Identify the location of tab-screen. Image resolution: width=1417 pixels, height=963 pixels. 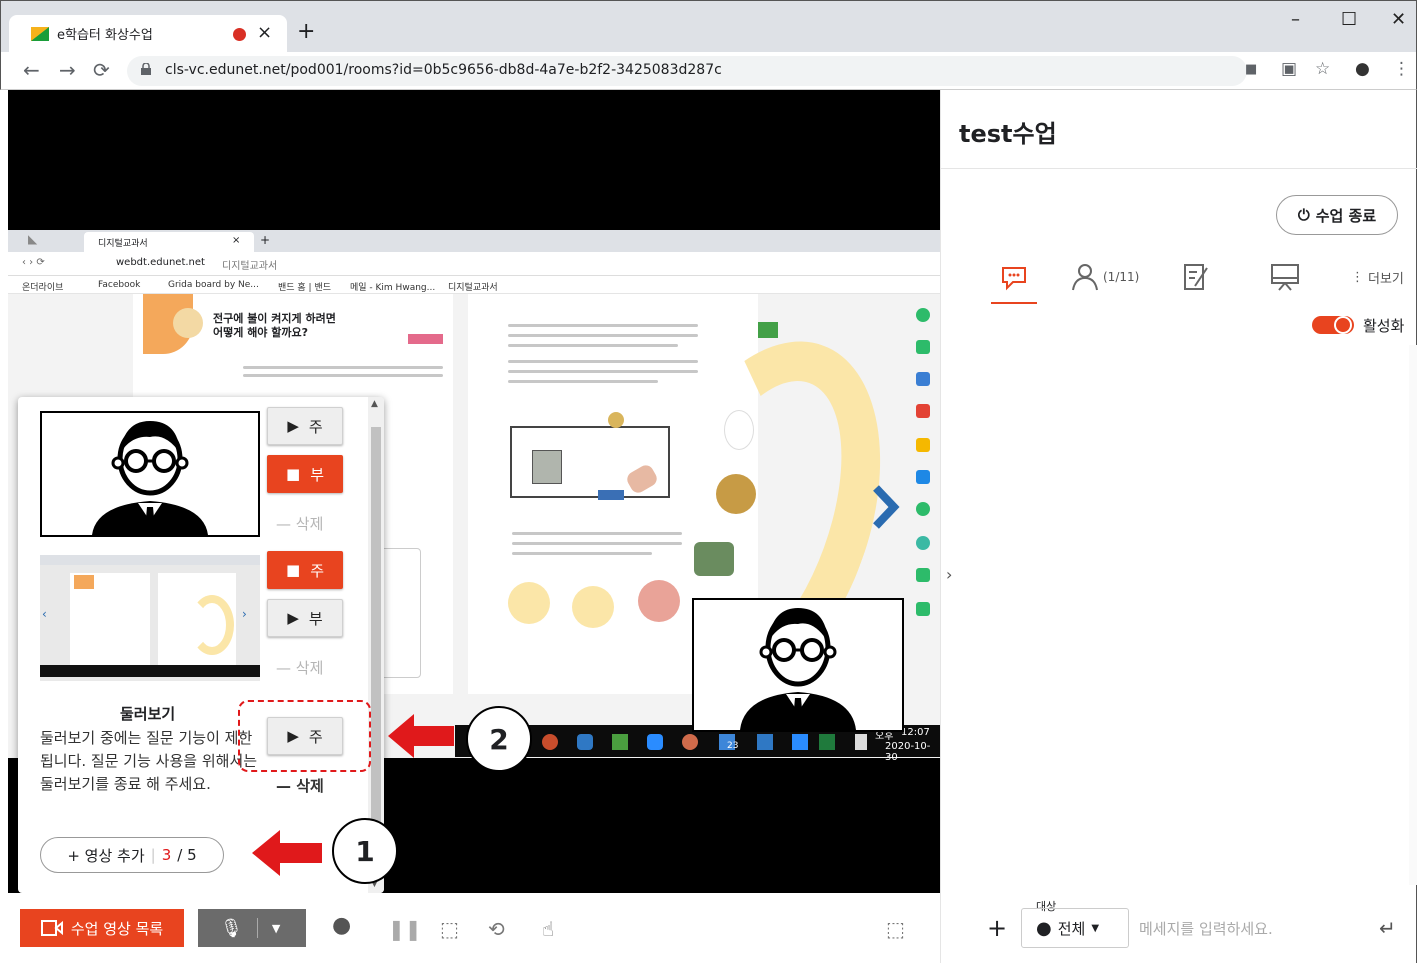
(1285, 277).